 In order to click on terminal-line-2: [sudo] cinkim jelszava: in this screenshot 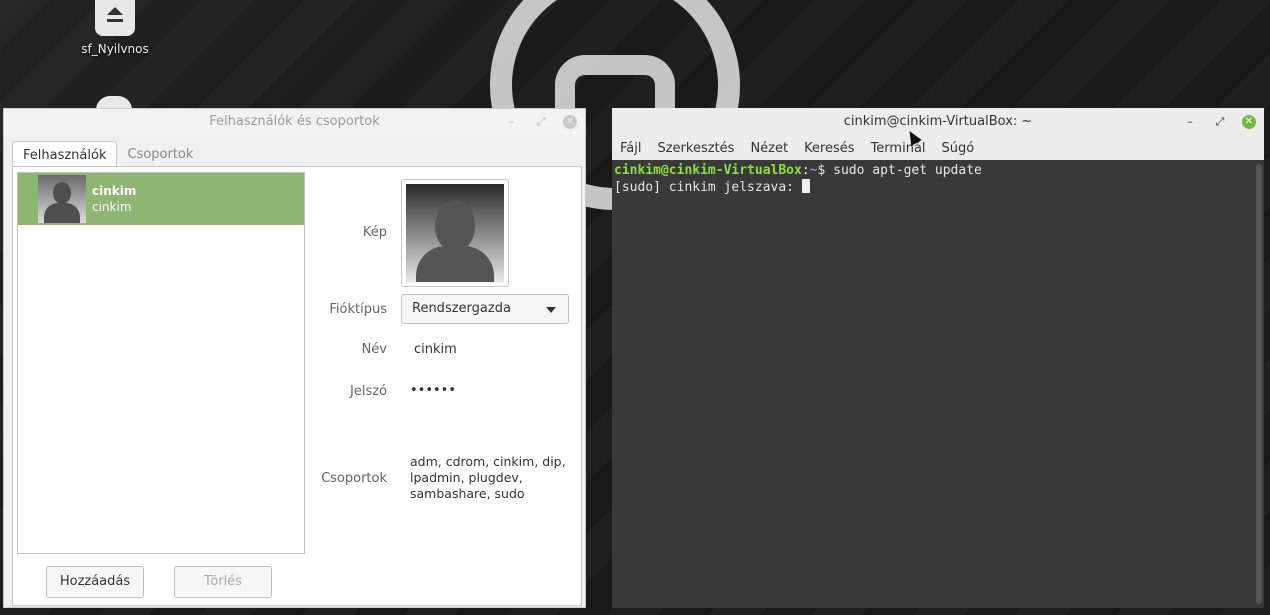, I will do `click(933, 187)`.